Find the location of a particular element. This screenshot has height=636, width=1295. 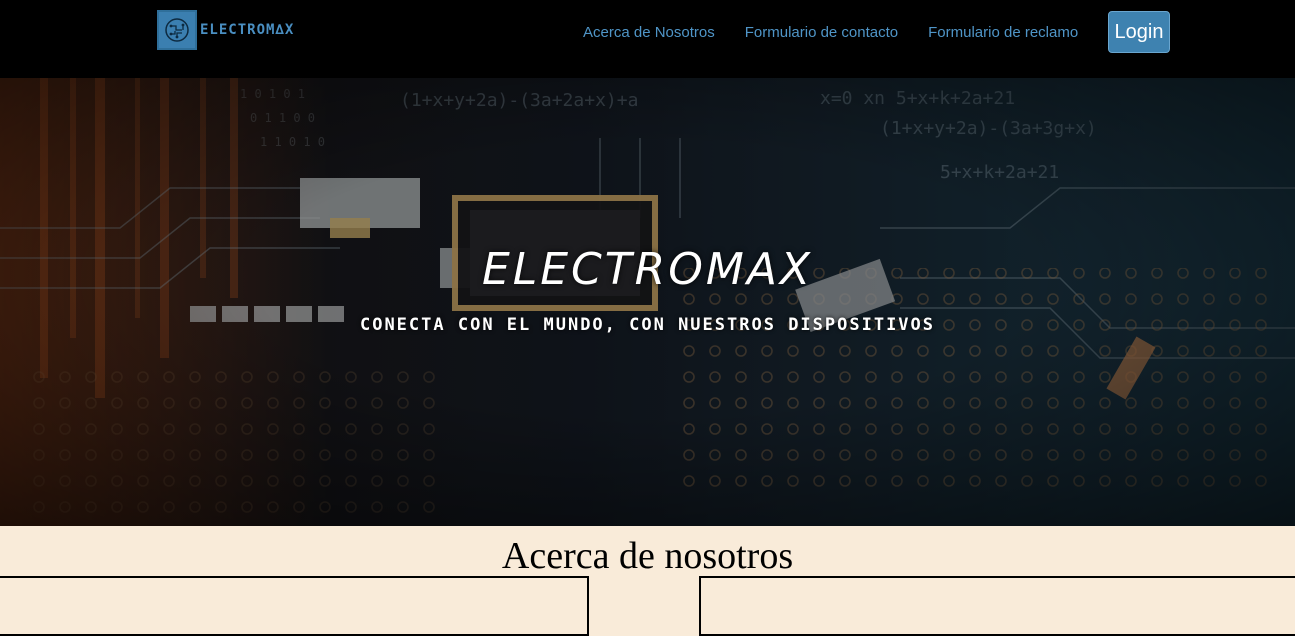

brand-link: ELECTROM∆X is located at coordinates (225, 30).